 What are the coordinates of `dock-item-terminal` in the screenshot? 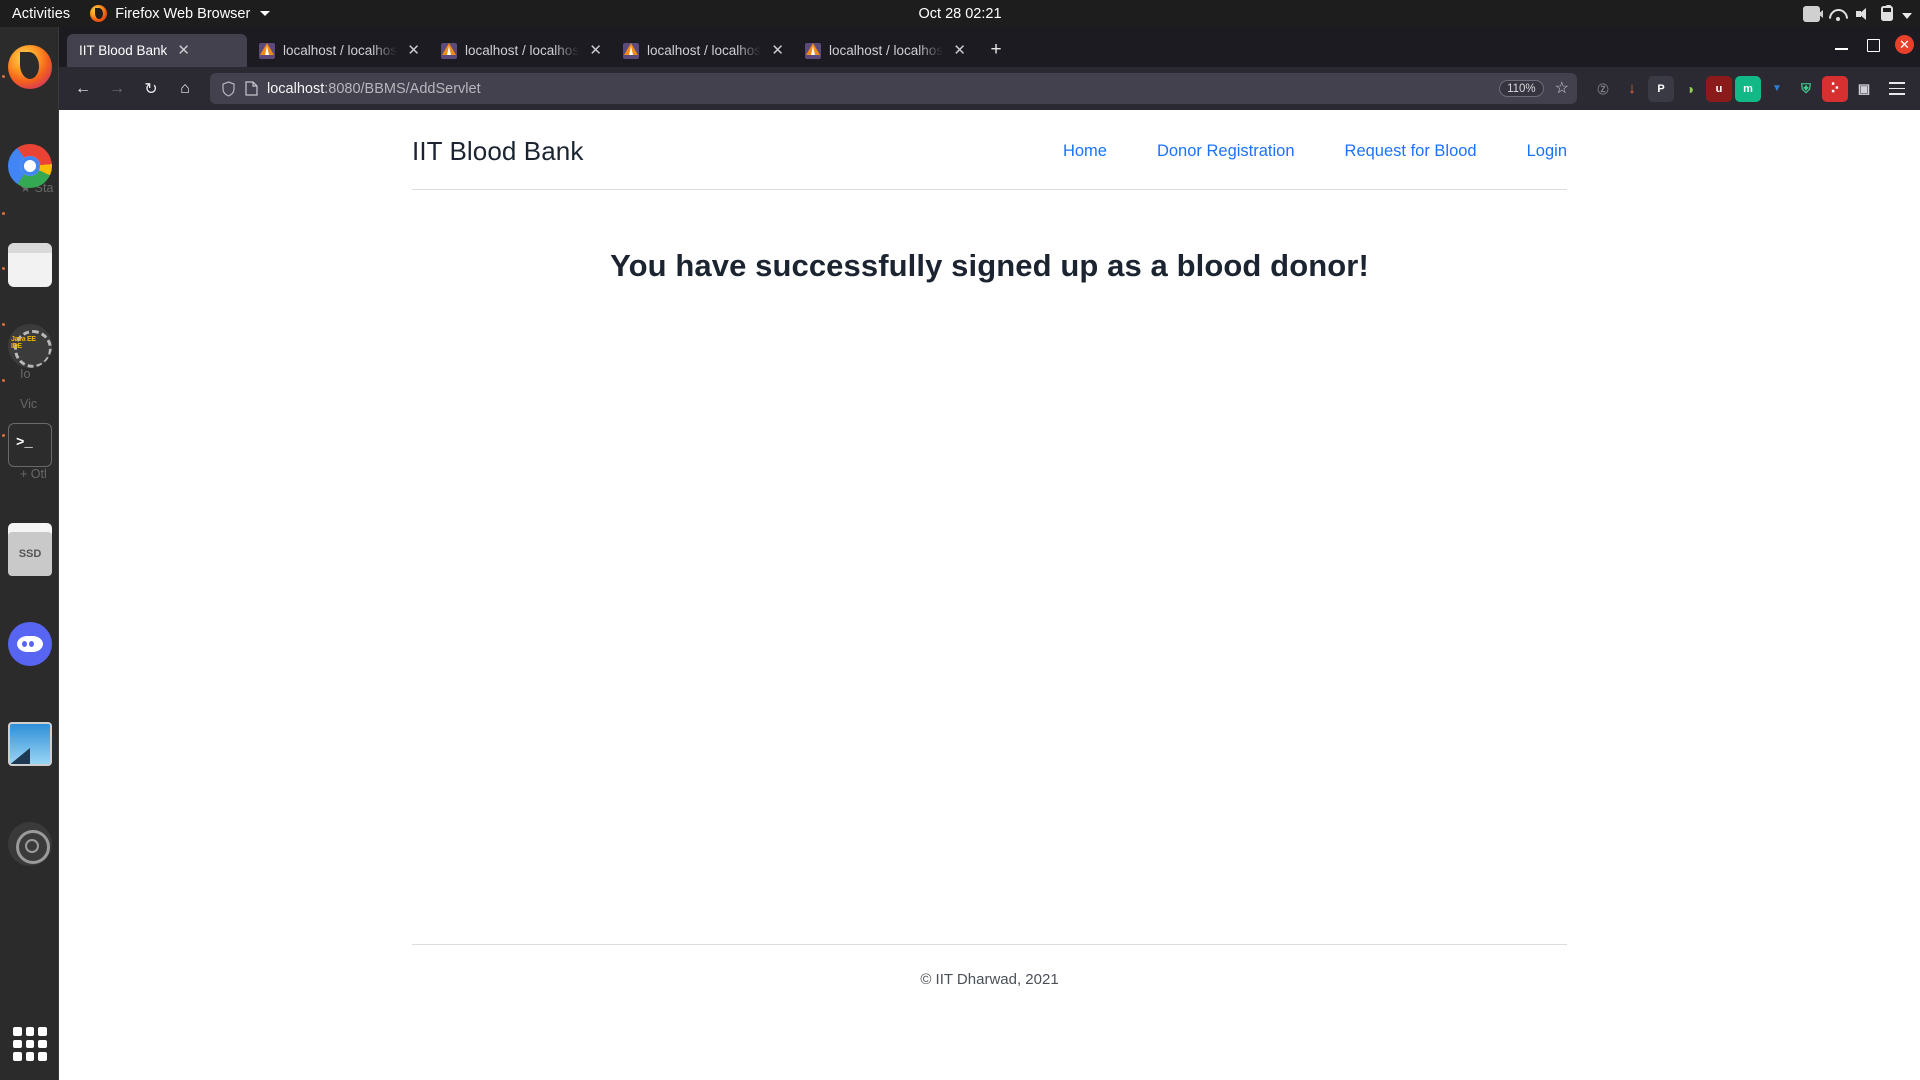 It's located at (30, 445).